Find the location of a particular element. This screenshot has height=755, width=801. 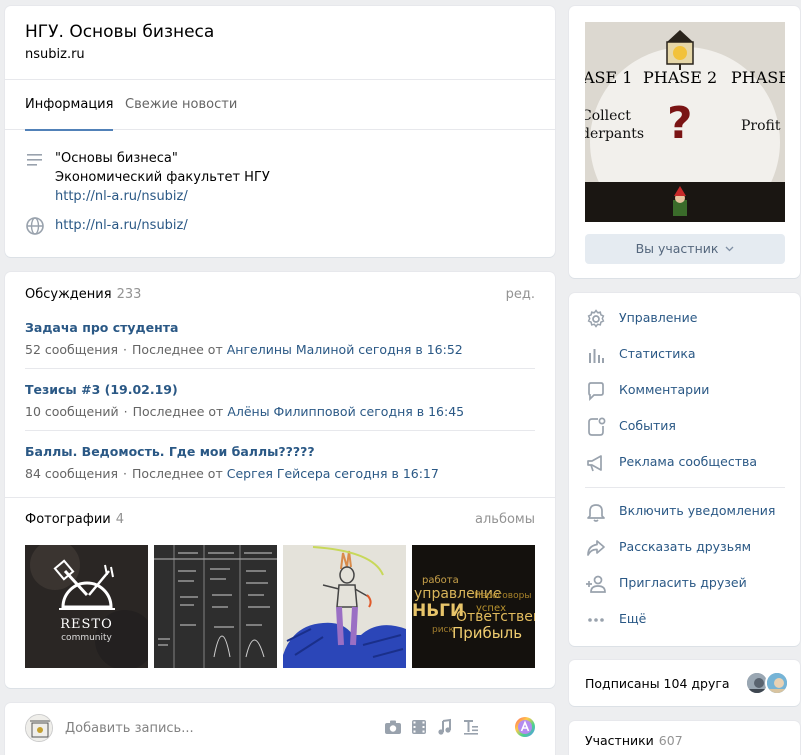

members-card: Участники 607 is located at coordinates (684, 738).